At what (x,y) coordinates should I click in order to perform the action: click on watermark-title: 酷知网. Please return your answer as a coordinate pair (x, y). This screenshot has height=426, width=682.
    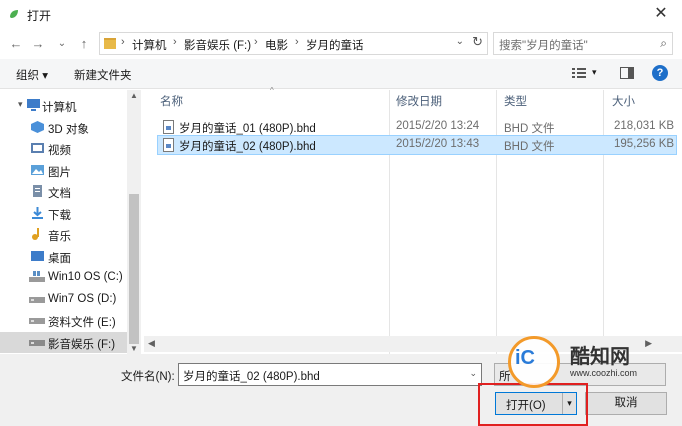
    Looking at the image, I should click on (600, 357).